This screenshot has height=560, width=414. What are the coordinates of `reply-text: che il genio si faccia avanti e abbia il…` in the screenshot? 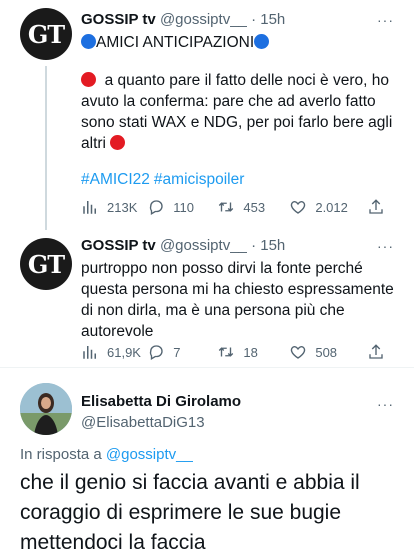 It's located at (190, 512).